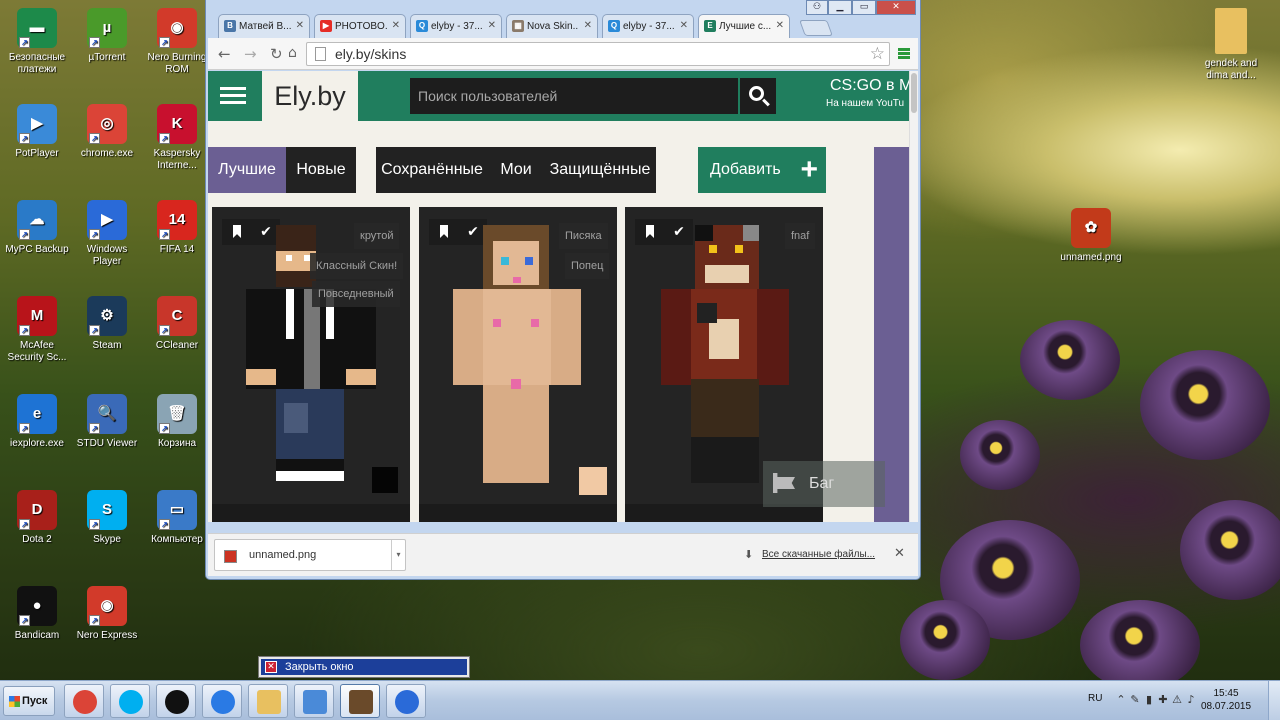 The width and height of the screenshot is (1280, 720). I want to click on shortcut-arrow-icon: ↗, so click(94, 42).